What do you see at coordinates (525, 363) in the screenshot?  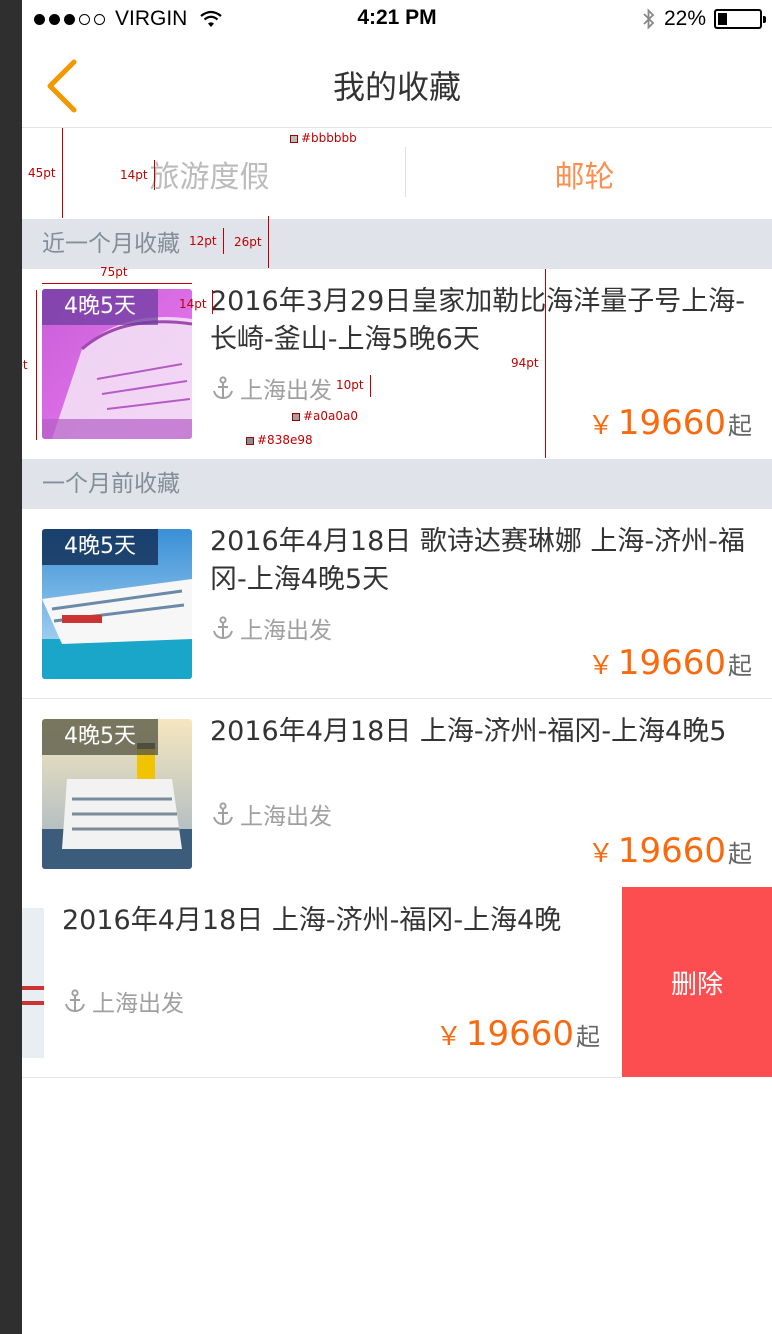 I see `annotation-label: 94pt` at bounding box center [525, 363].